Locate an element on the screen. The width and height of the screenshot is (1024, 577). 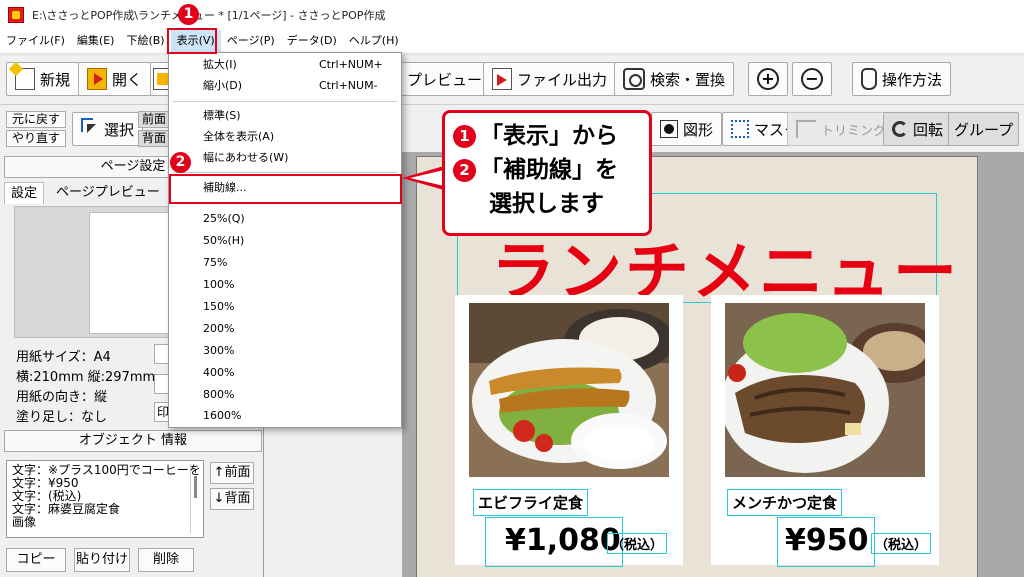
shape-label: 図形 is located at coordinates (698, 129).